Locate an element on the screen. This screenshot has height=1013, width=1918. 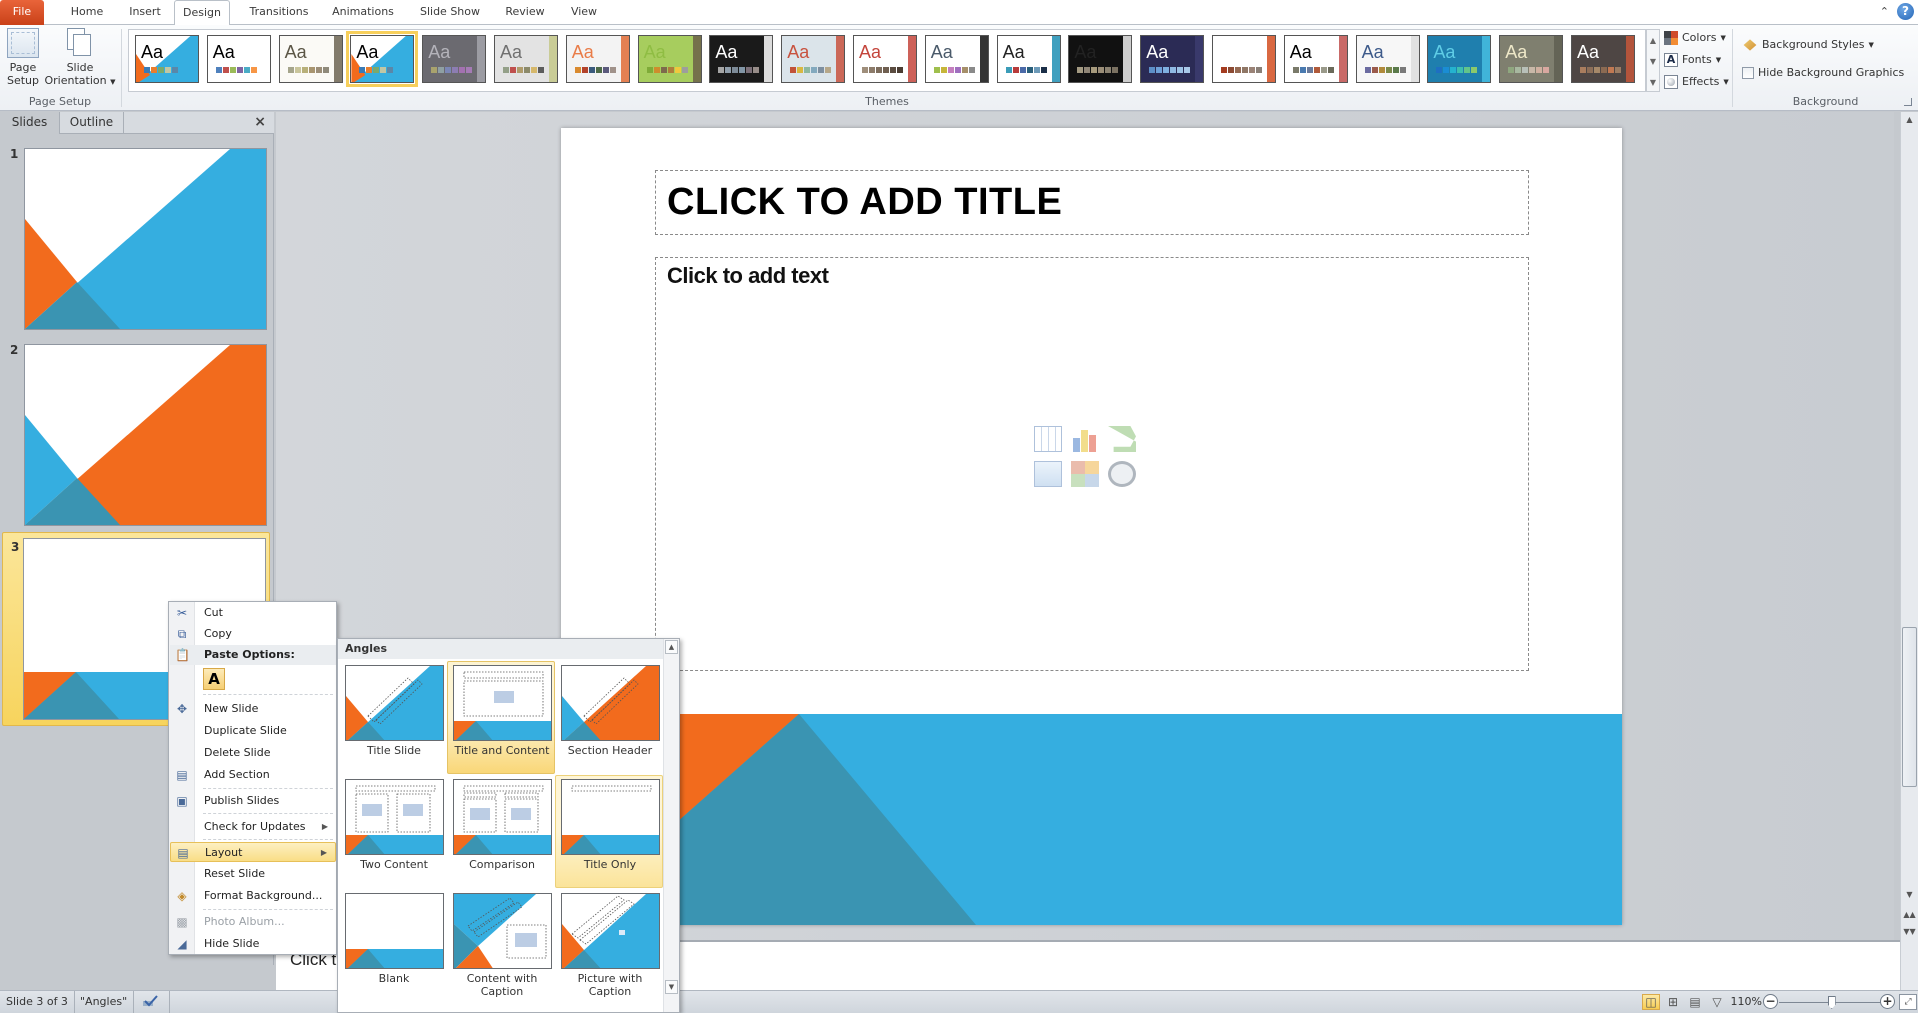
colors-button: Colors ▼ is located at coordinates (1695, 38).